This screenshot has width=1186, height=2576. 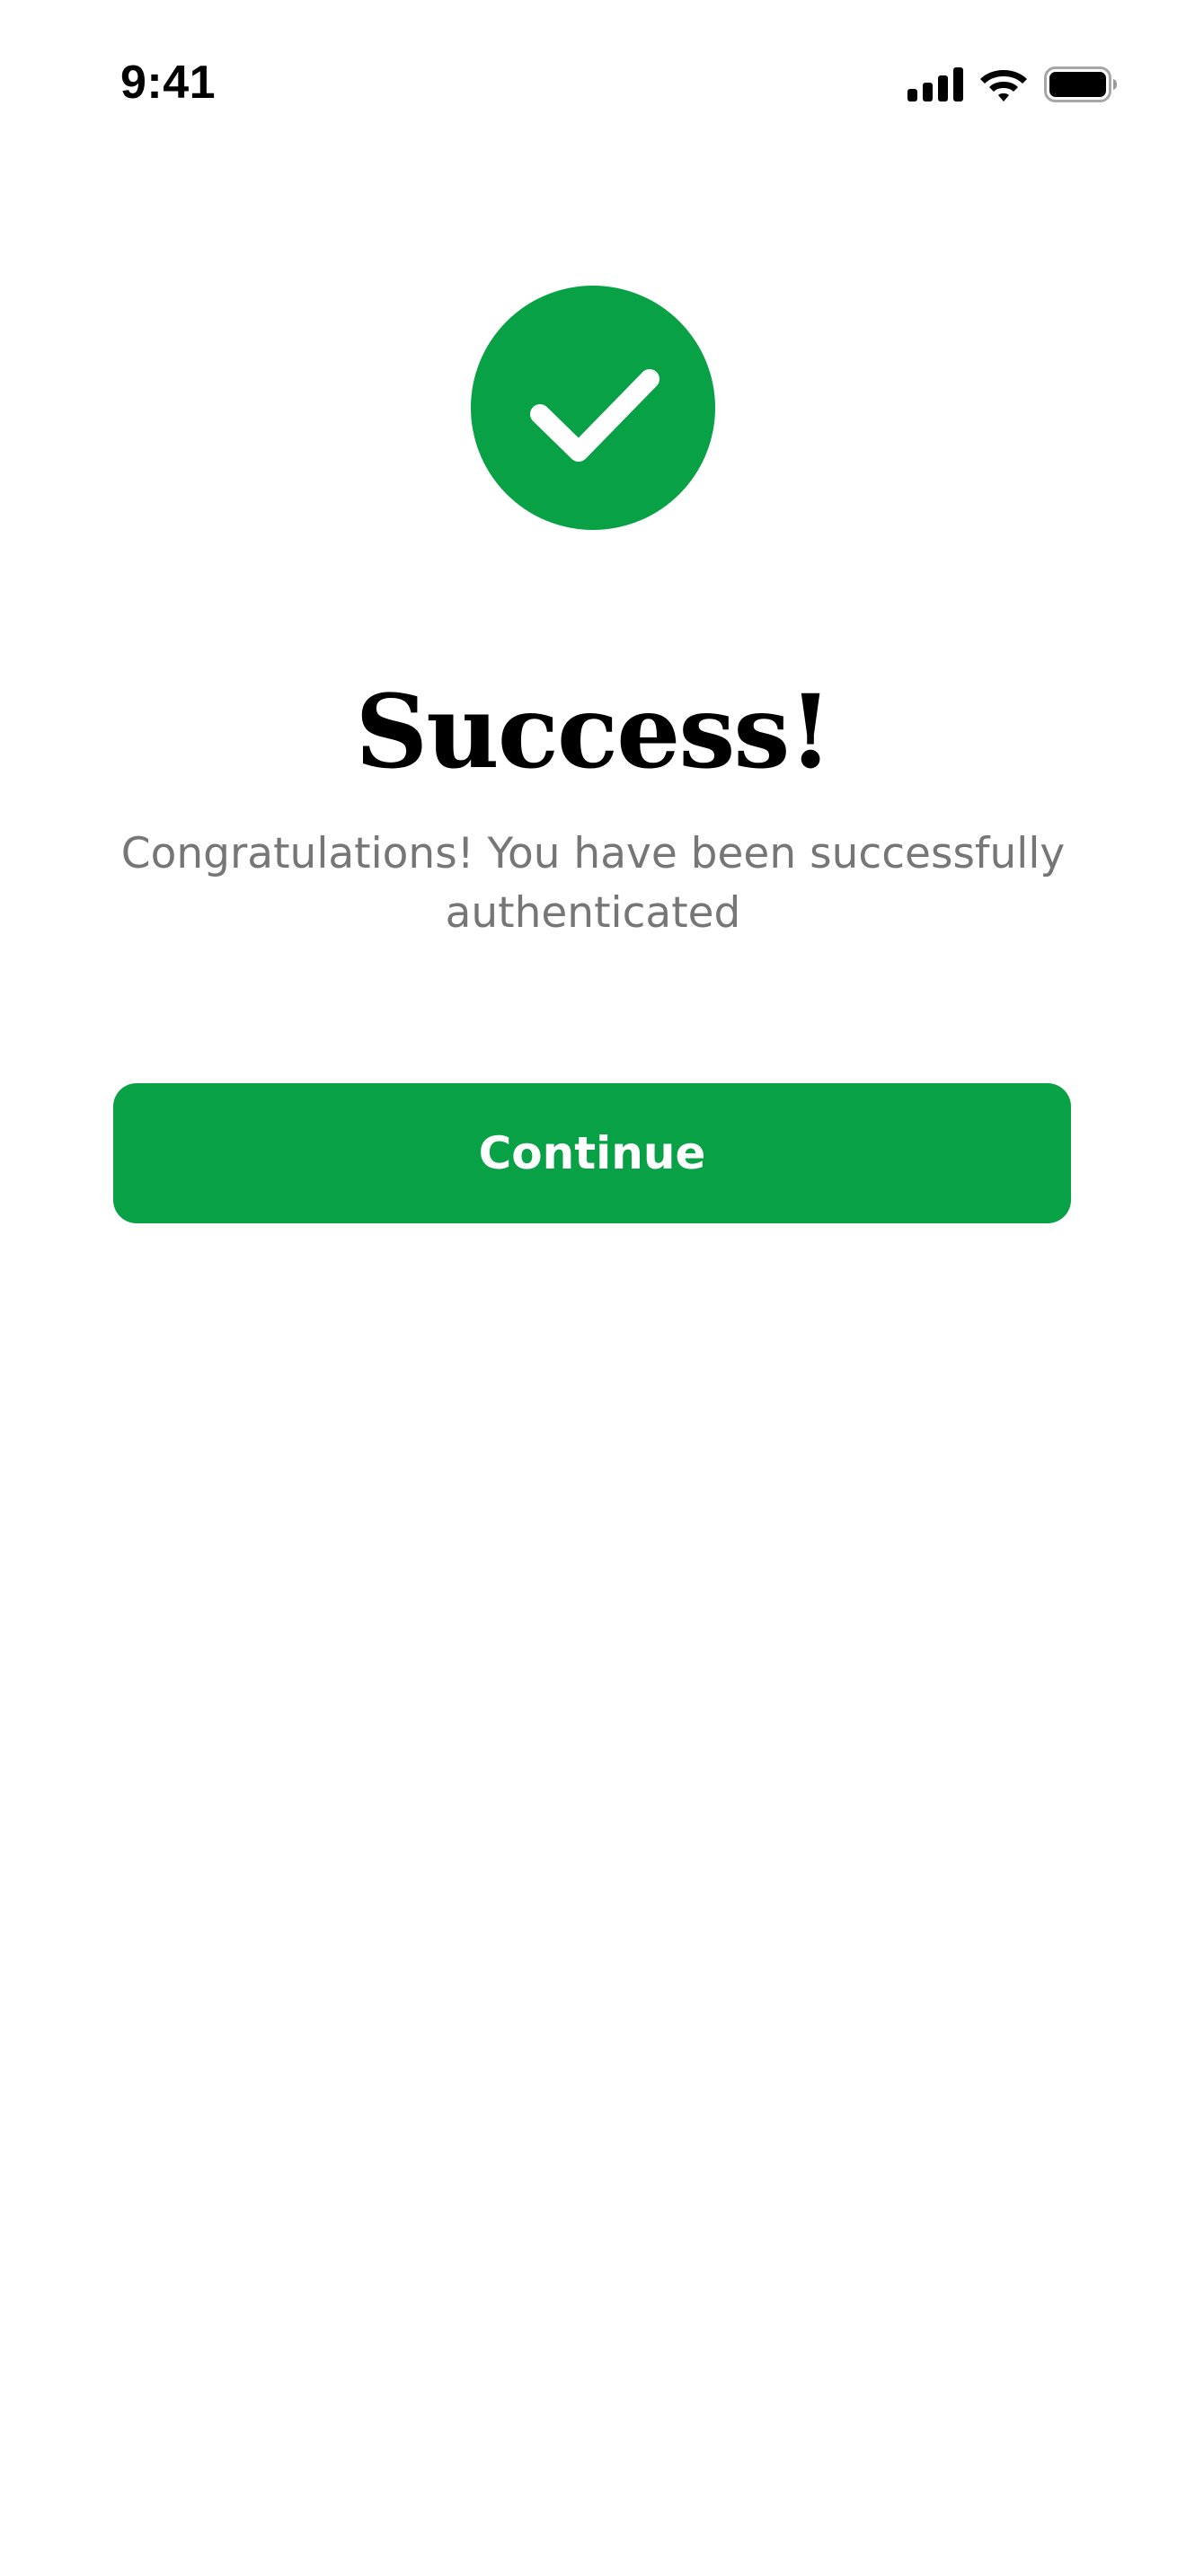 What do you see at coordinates (593, 408) in the screenshot?
I see `success-check-icon` at bounding box center [593, 408].